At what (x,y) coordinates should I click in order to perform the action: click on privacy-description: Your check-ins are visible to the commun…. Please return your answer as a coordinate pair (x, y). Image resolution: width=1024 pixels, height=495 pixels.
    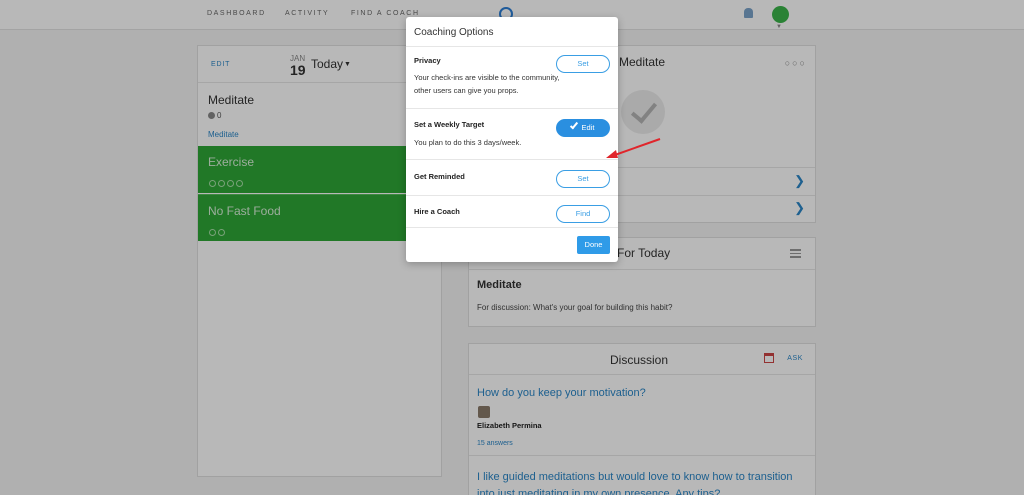
    Looking at the image, I should click on (487, 84).